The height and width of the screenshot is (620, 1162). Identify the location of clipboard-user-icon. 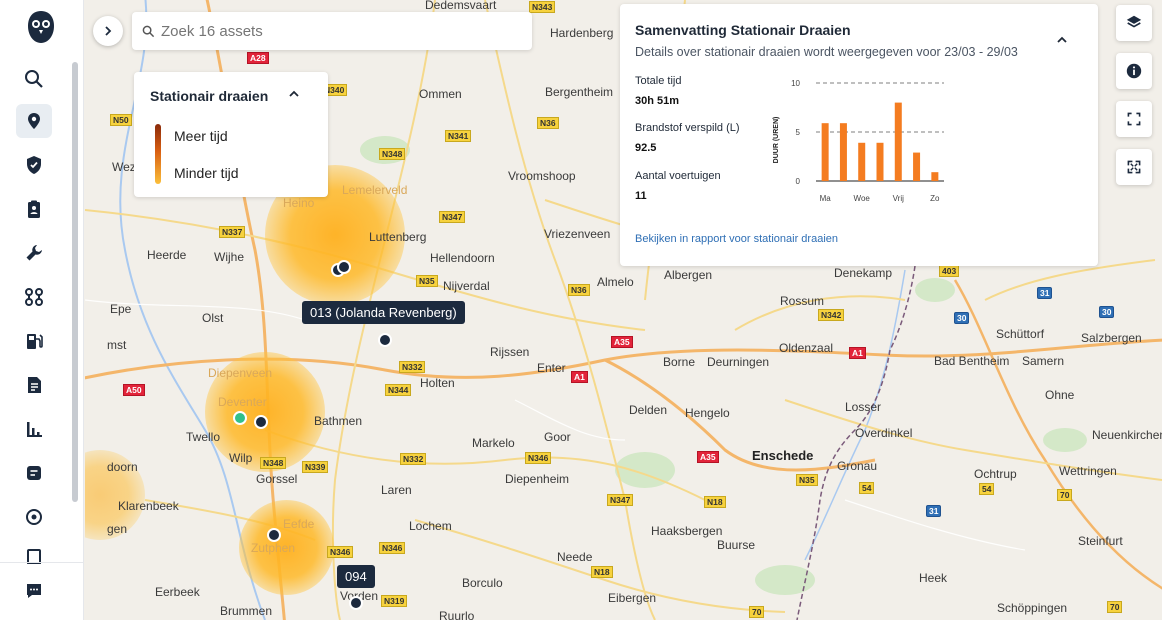
(34, 209).